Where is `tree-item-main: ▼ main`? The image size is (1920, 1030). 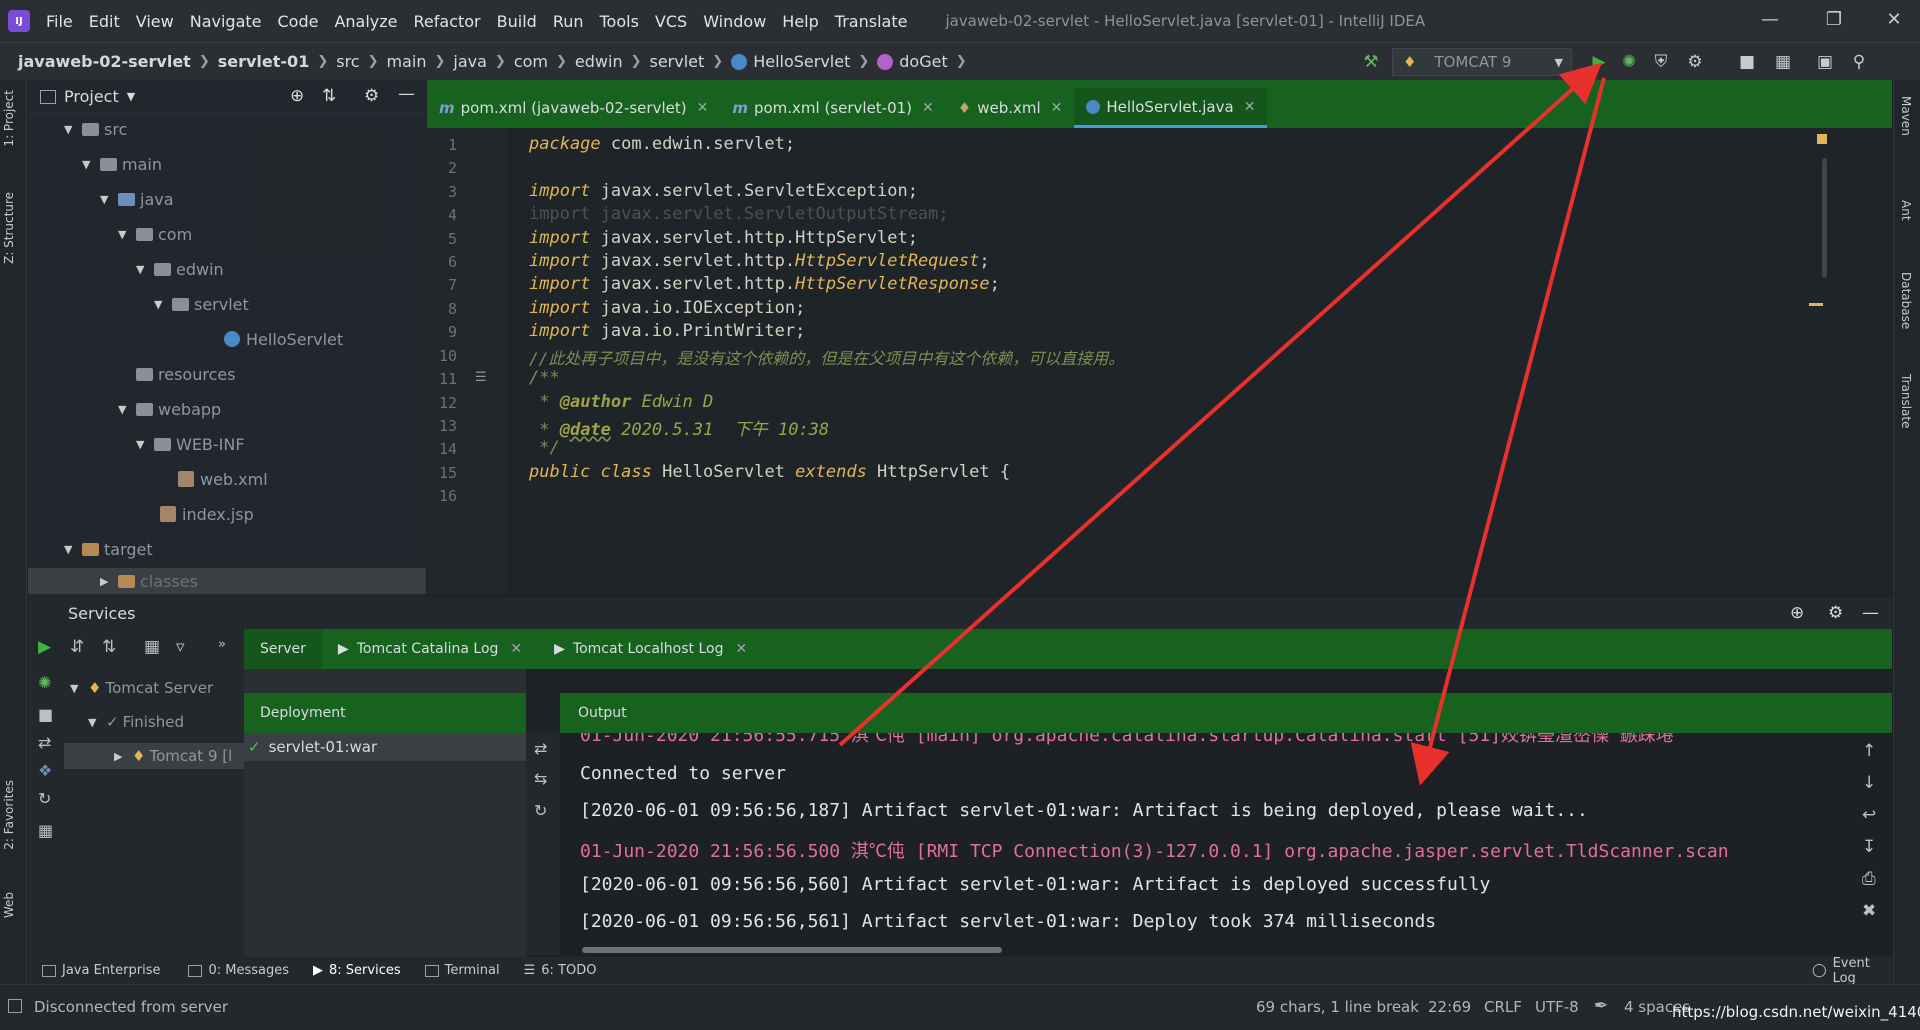 tree-item-main: ▼ main is located at coordinates (122, 164).